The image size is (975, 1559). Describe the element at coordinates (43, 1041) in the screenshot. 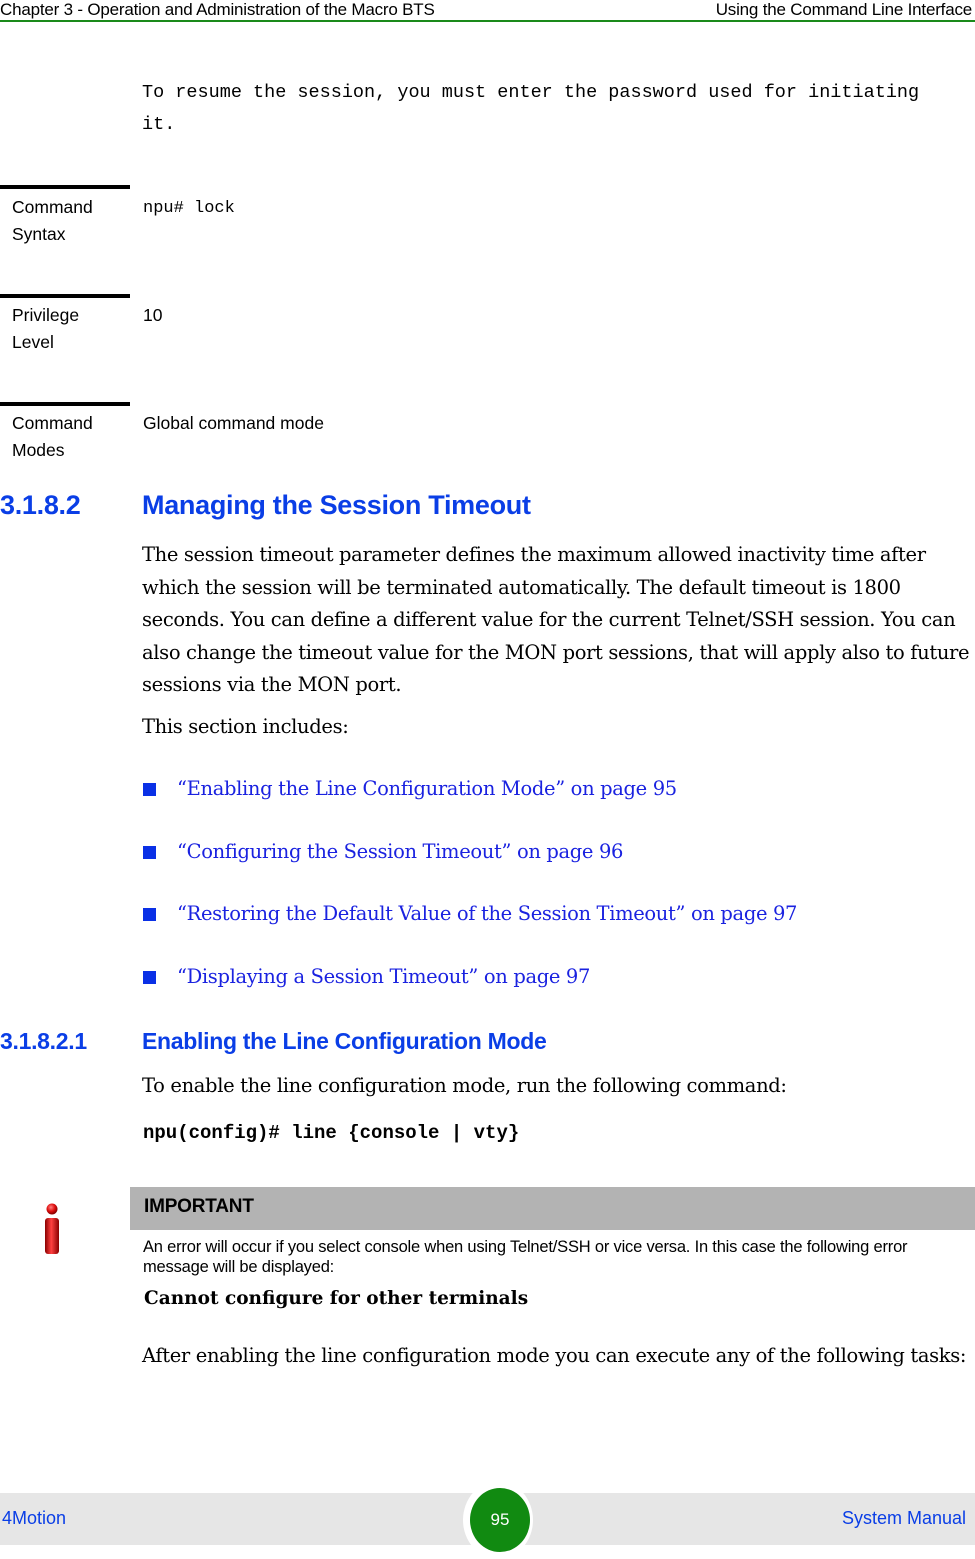

I see `subsection-number: 3.1.8.2.1` at that location.